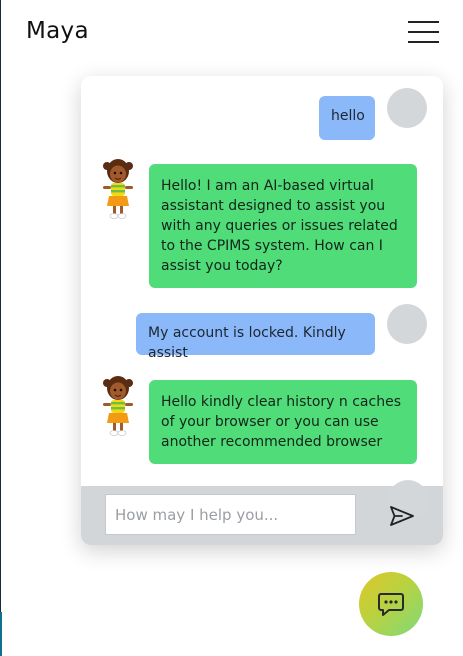  What do you see at coordinates (423, 32) in the screenshot?
I see `hamburger-menu-icon` at bounding box center [423, 32].